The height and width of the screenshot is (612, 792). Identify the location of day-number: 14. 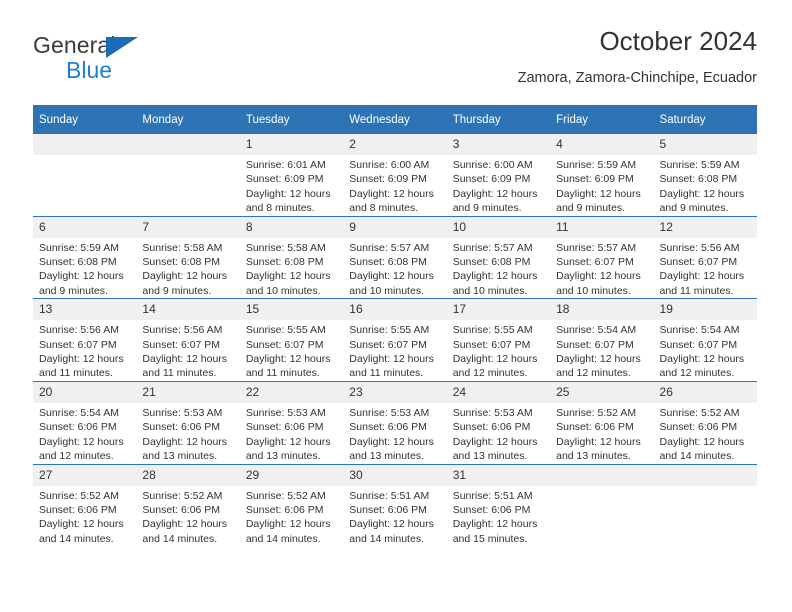
(188, 310).